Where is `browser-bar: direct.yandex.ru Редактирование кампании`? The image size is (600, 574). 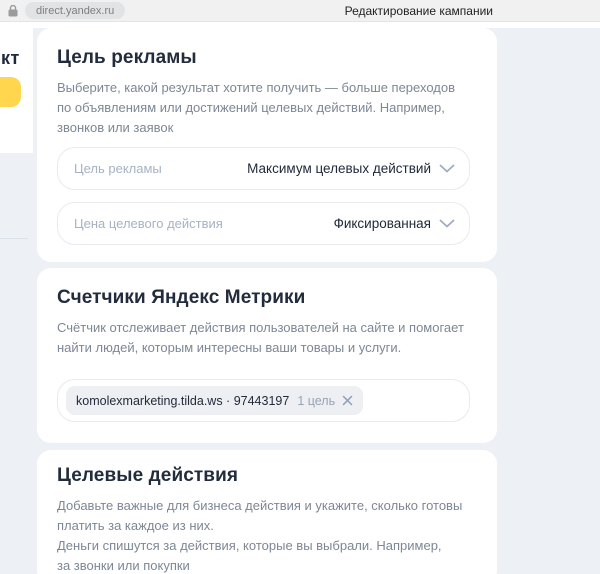
browser-bar: direct.yandex.ru Редактирование кампании is located at coordinates (300, 11).